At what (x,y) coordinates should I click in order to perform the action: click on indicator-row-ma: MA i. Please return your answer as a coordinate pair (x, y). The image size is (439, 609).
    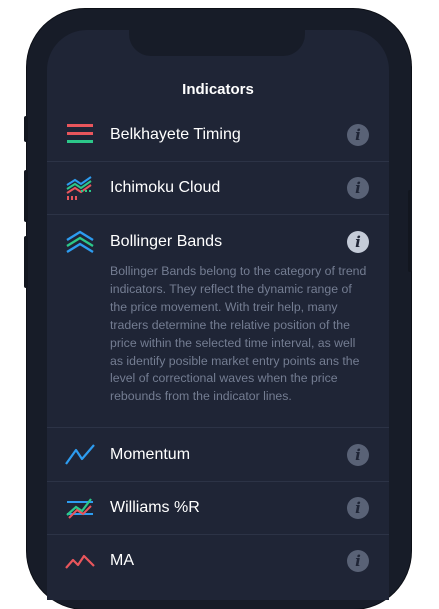
    Looking at the image, I should click on (218, 561).